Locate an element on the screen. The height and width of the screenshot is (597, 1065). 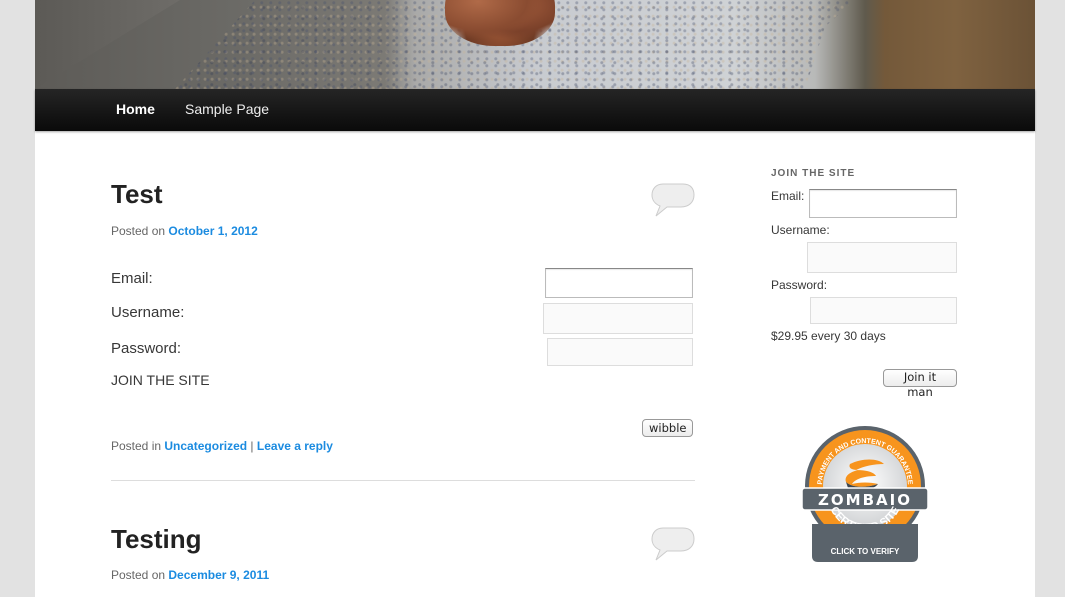
wibble-submit-button: wibble is located at coordinates (667, 428).